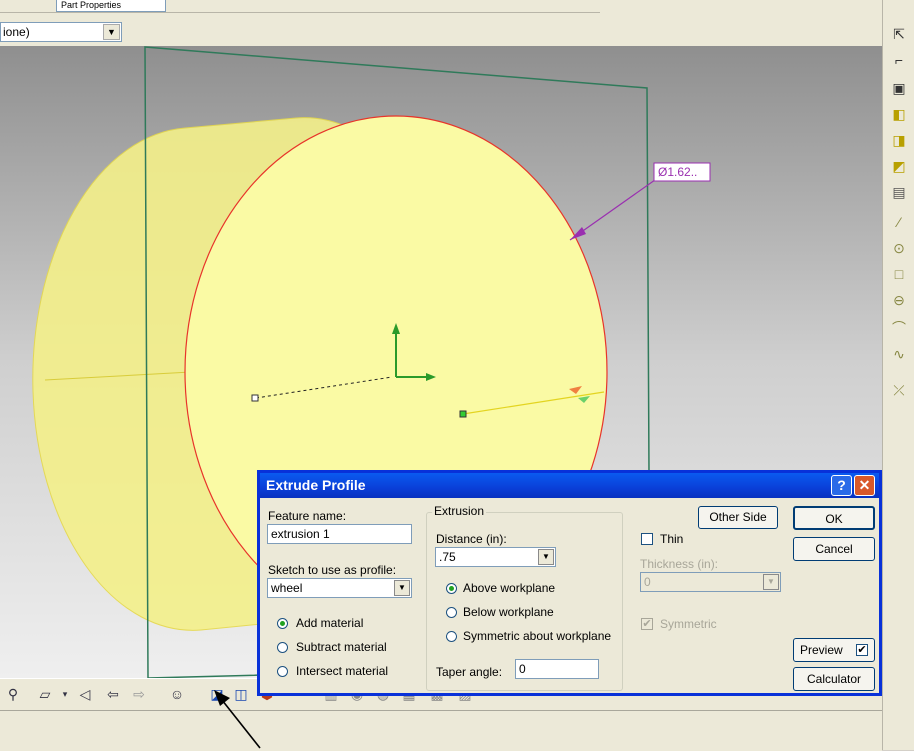 The height and width of the screenshot is (751, 914). Describe the element at coordinates (111, 6) in the screenshot. I see `part-properties-field: Part Properties` at that location.